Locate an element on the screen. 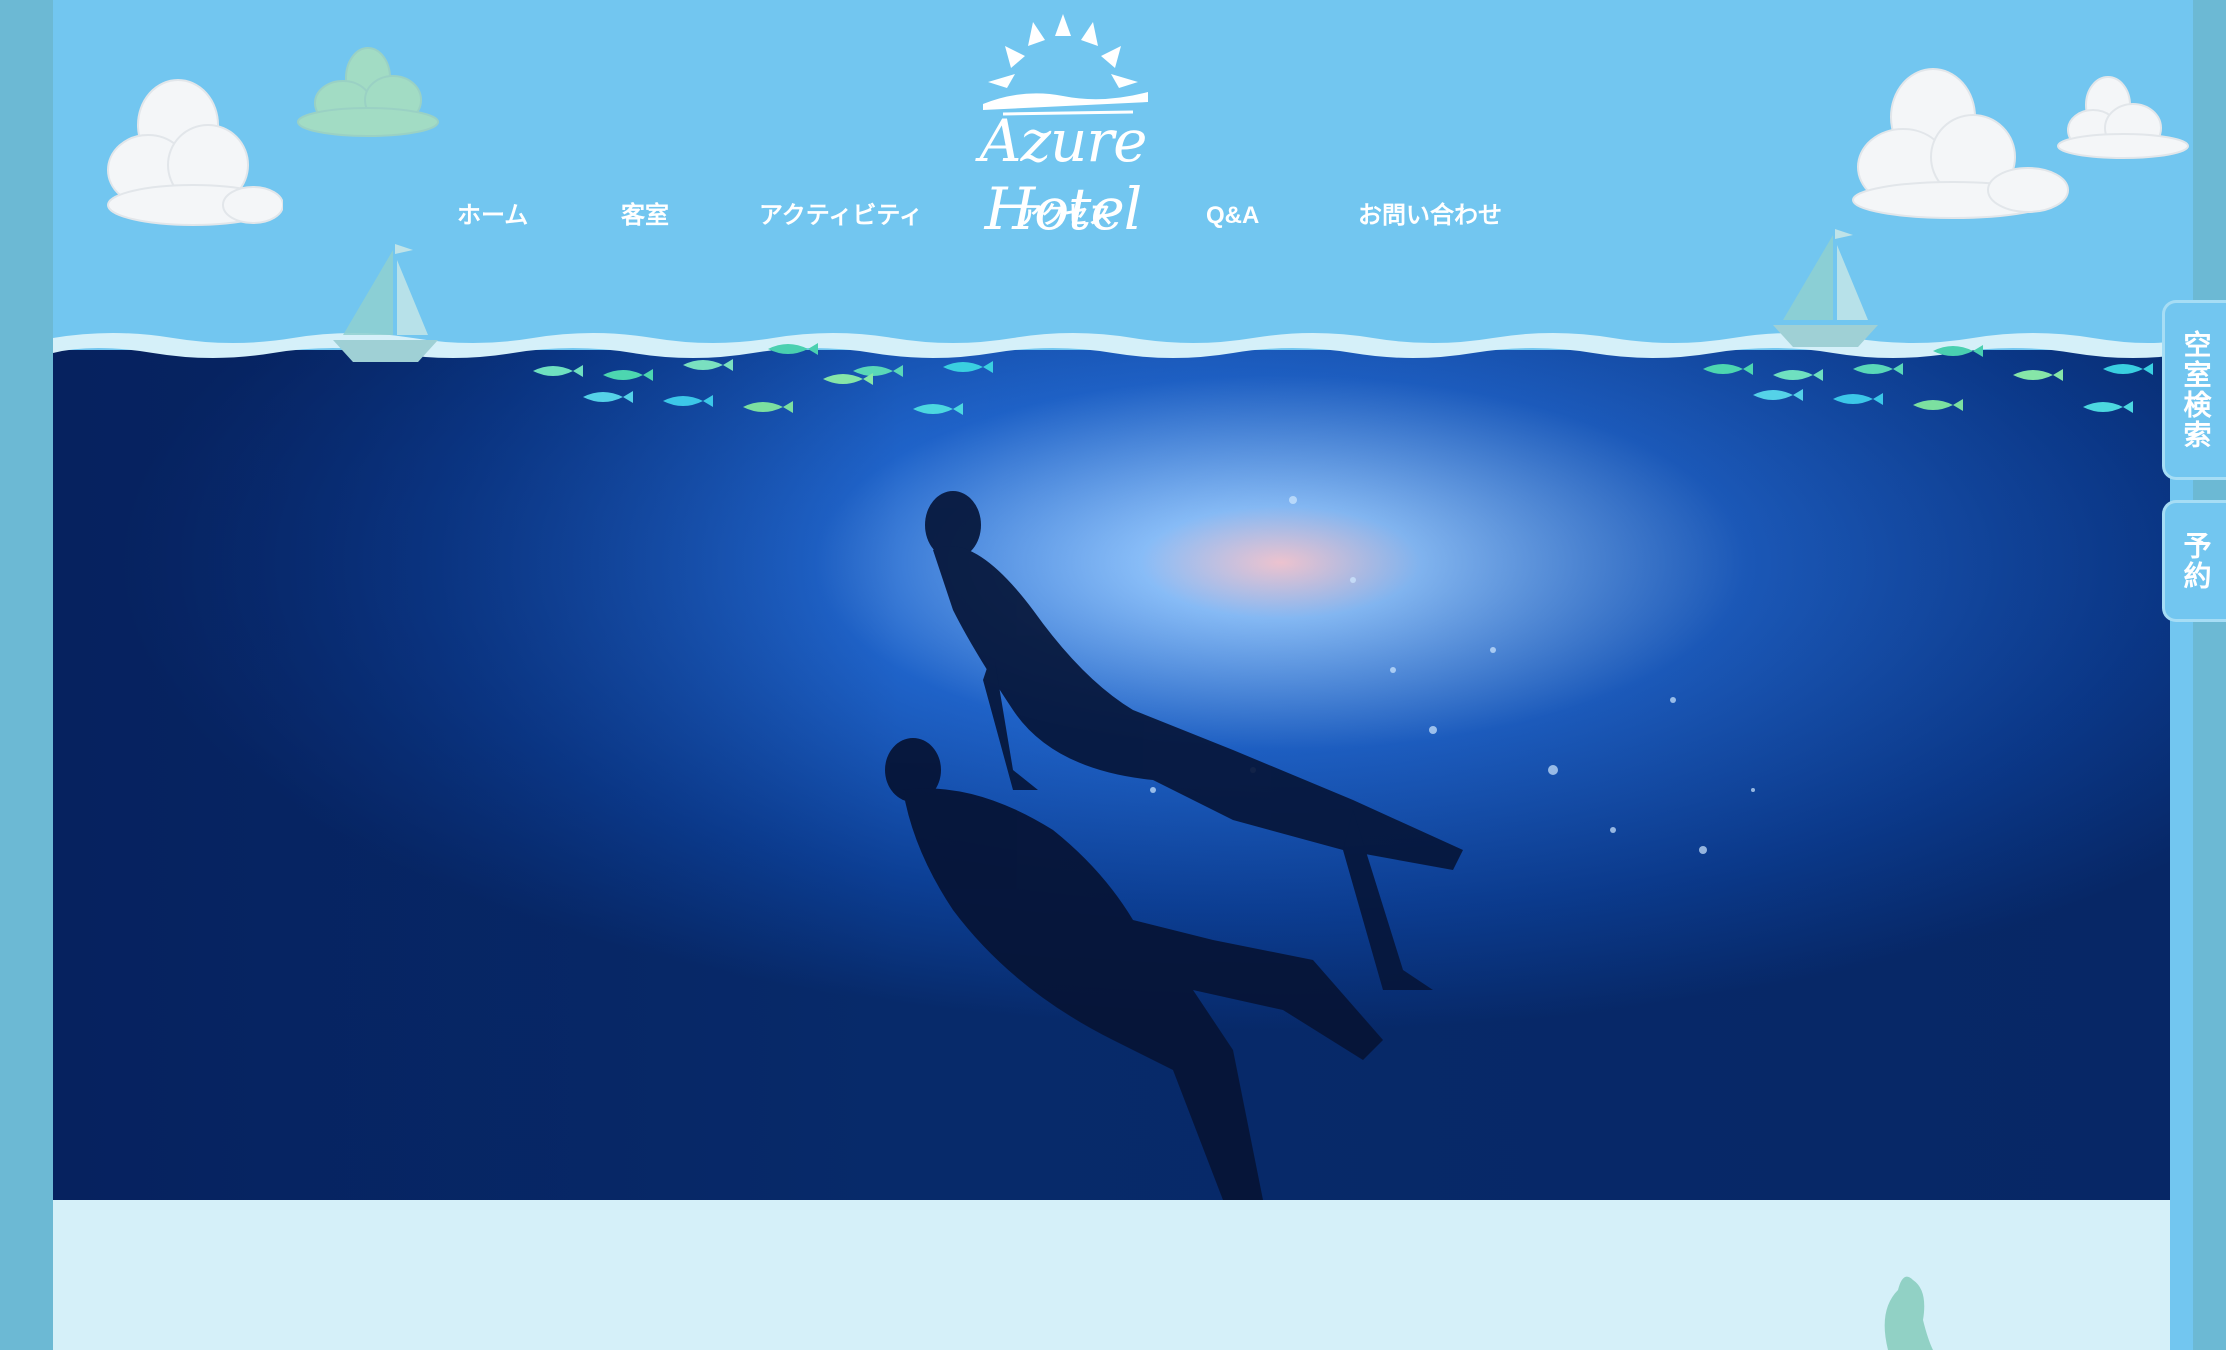 This screenshot has height=1350, width=2226. nav-contact: お問い合わせ is located at coordinates (1430, 216).